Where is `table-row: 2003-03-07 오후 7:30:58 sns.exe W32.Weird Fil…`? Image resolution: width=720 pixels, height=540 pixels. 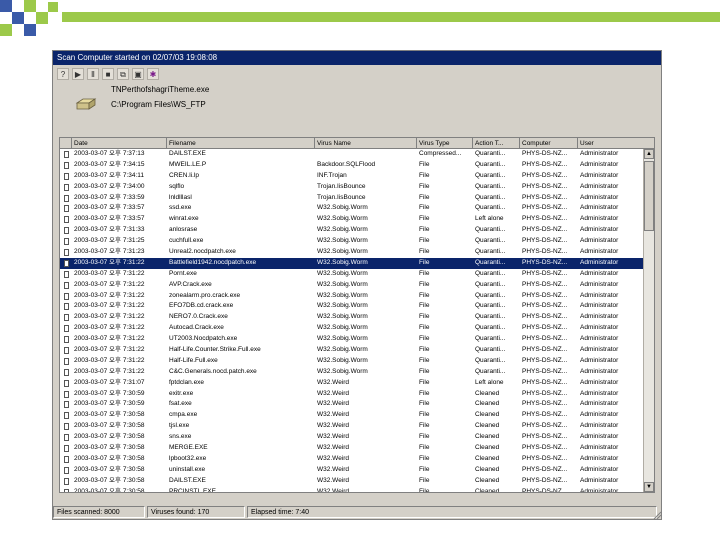 table-row: 2003-03-07 오후 7:30:58 sns.exe W32.Weird Fil… is located at coordinates (352, 437).